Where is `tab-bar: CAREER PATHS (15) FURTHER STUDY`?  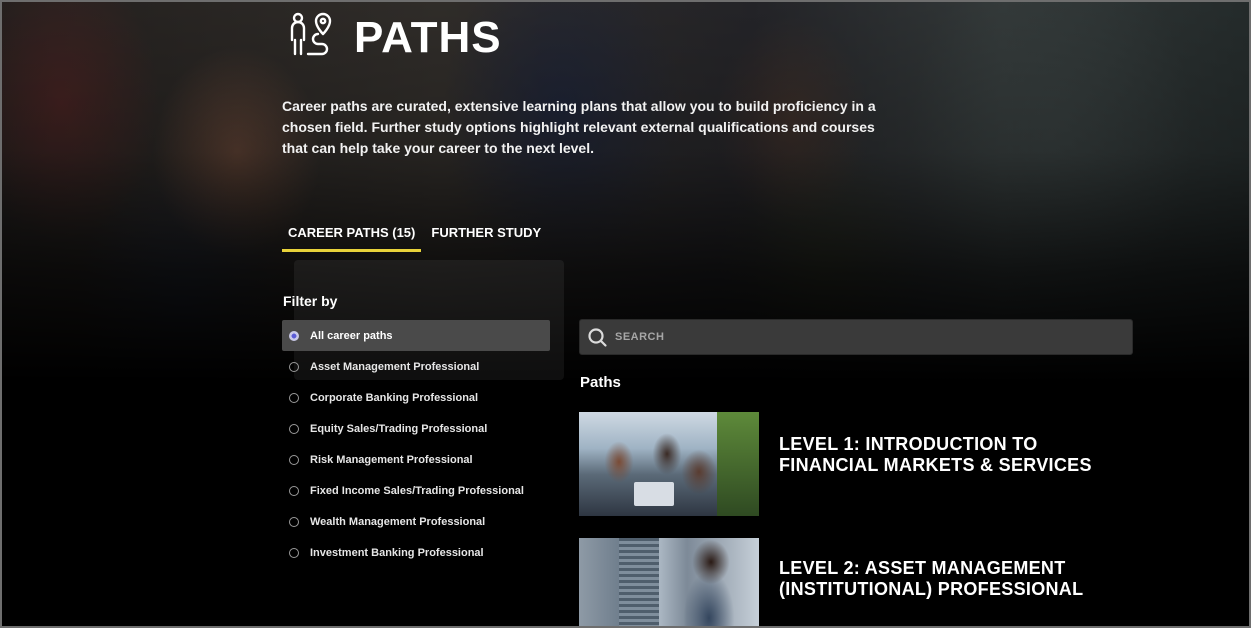
tab-bar: CAREER PATHS (15) FURTHER STUDY is located at coordinates (414, 237).